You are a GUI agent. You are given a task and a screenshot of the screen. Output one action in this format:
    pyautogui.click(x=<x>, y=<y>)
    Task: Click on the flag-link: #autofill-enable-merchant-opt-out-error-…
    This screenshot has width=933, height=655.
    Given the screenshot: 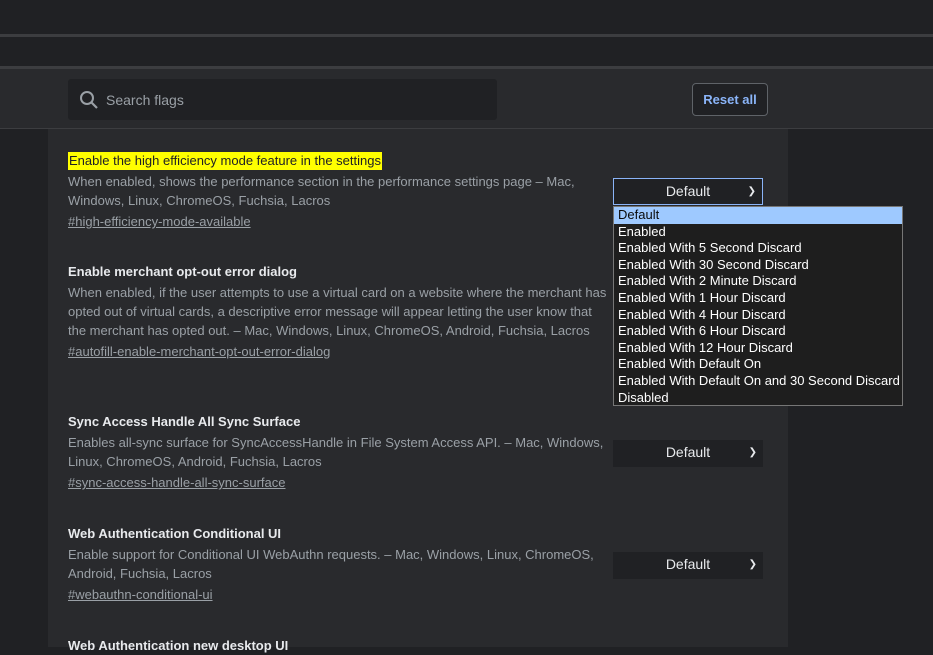 What is the action you would take?
    pyautogui.click(x=199, y=351)
    